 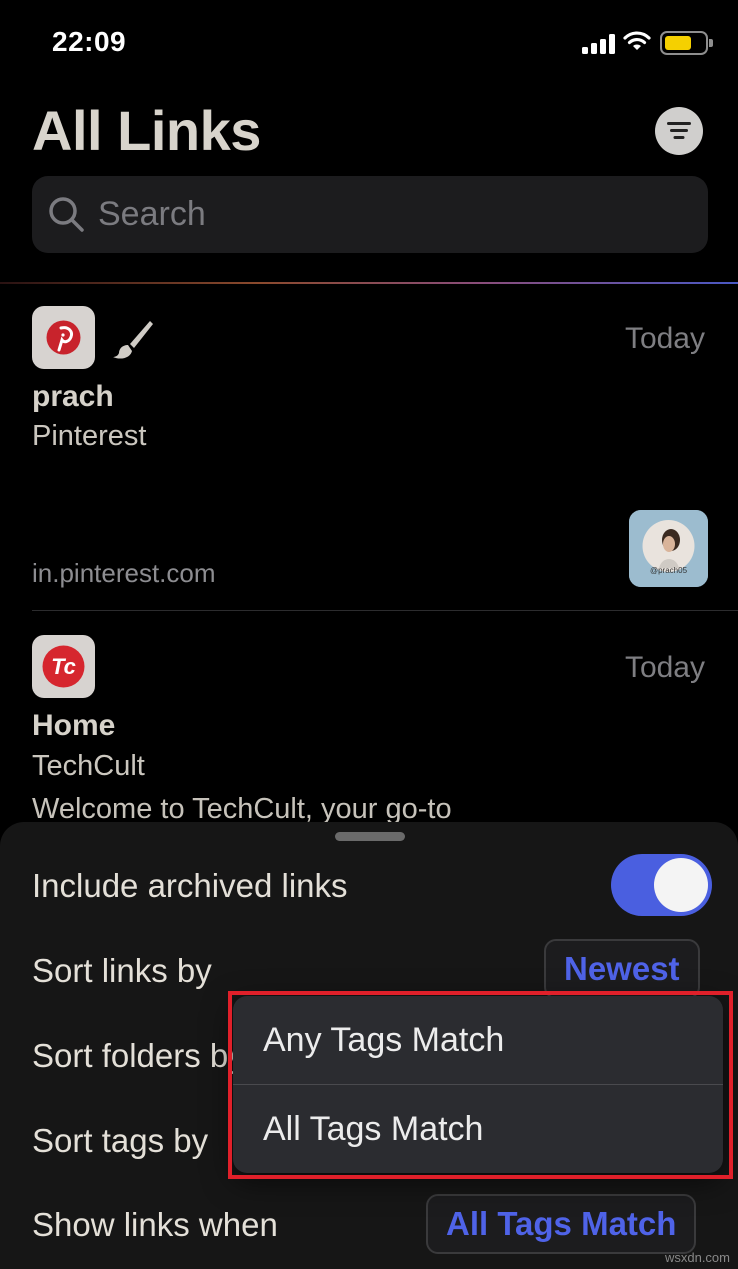 What do you see at coordinates (393, 214) in the screenshot?
I see `search-input` at bounding box center [393, 214].